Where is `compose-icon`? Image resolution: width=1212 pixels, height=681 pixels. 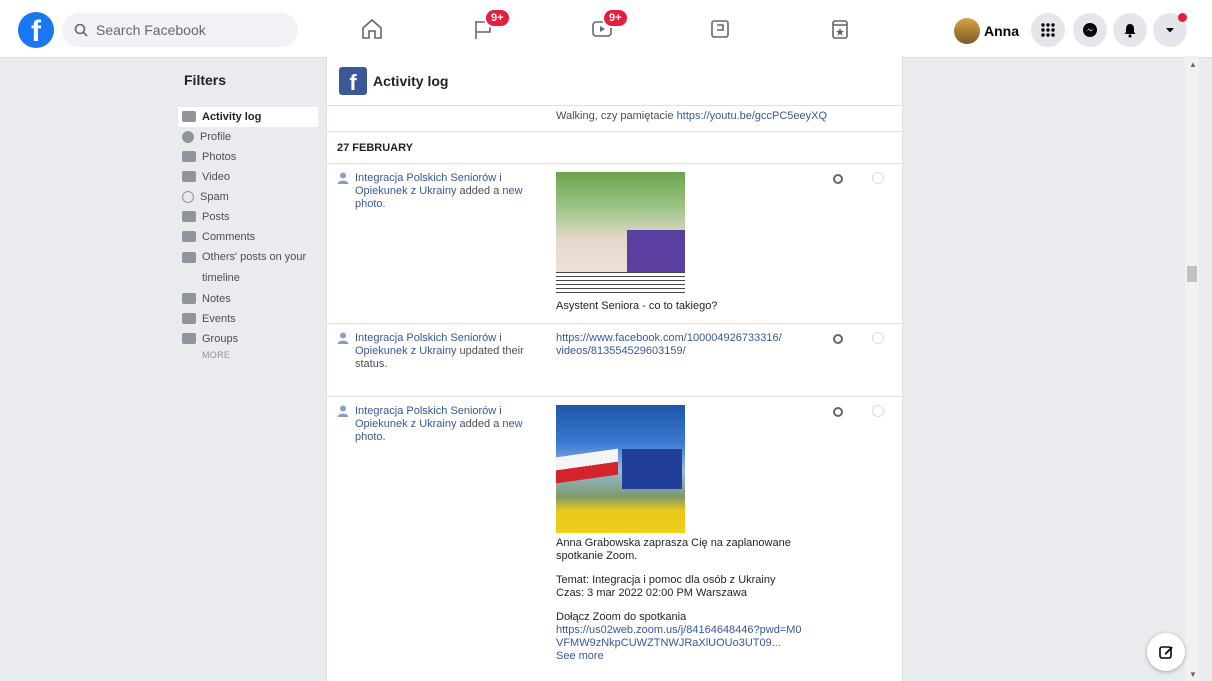
compose-icon is located at coordinates (1166, 652).